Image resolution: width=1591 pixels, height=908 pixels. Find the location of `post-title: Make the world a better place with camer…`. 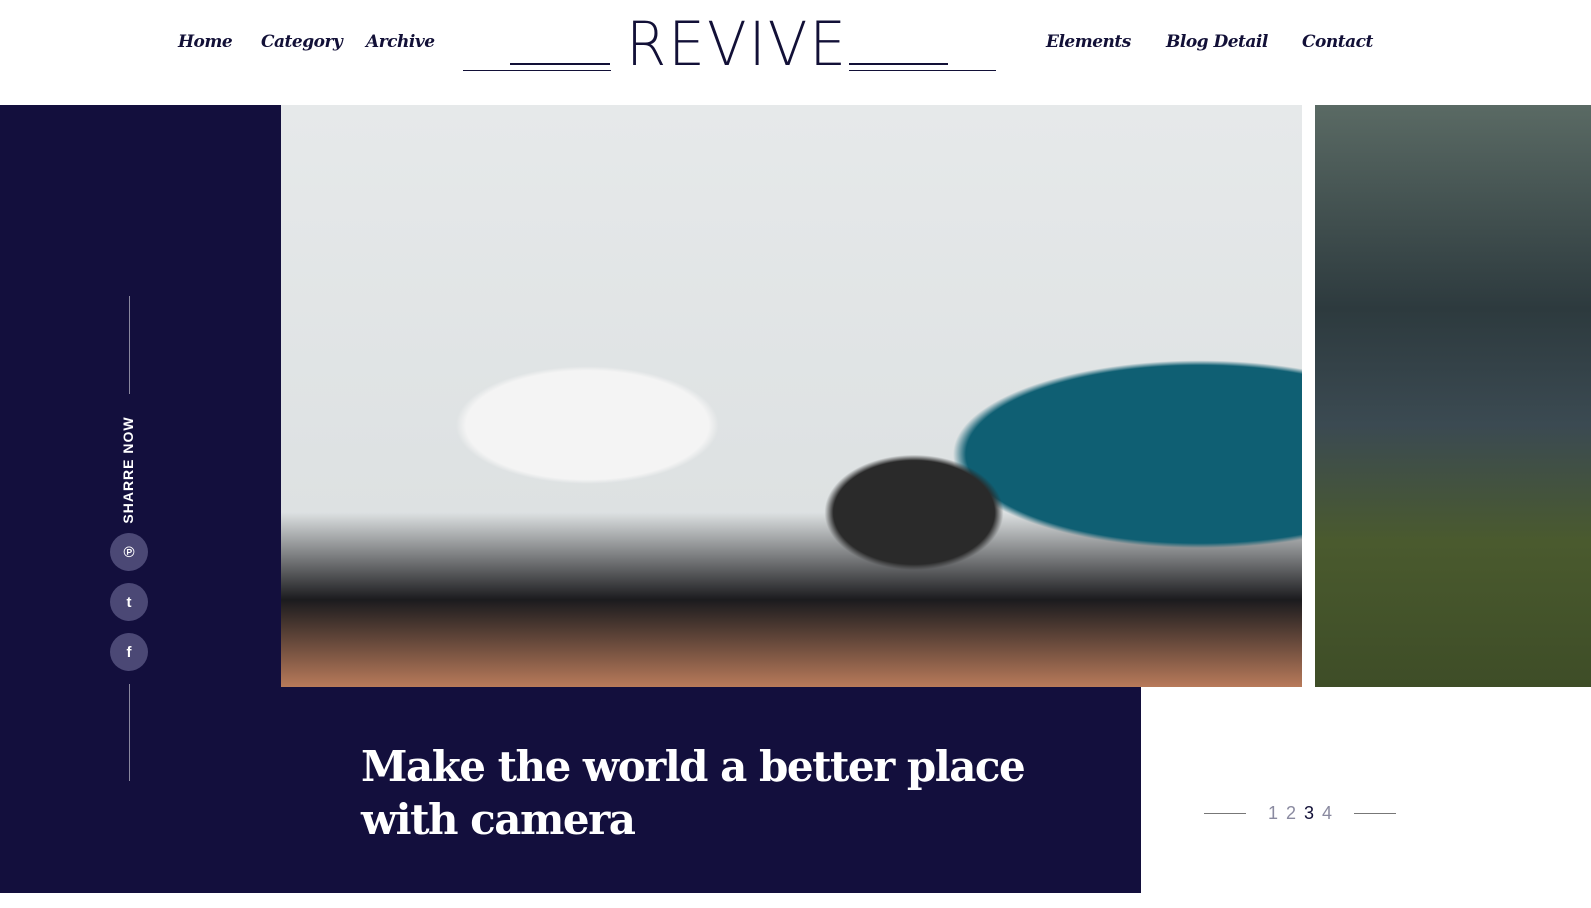

post-title: Make the world a better place with camer… is located at coordinates (711, 793).